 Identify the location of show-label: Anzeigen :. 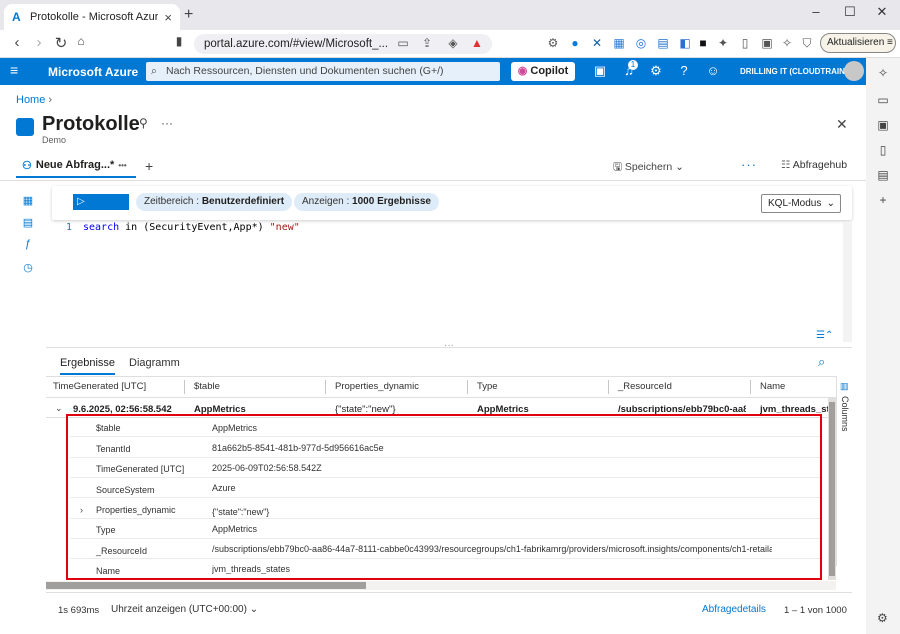
(326, 201).